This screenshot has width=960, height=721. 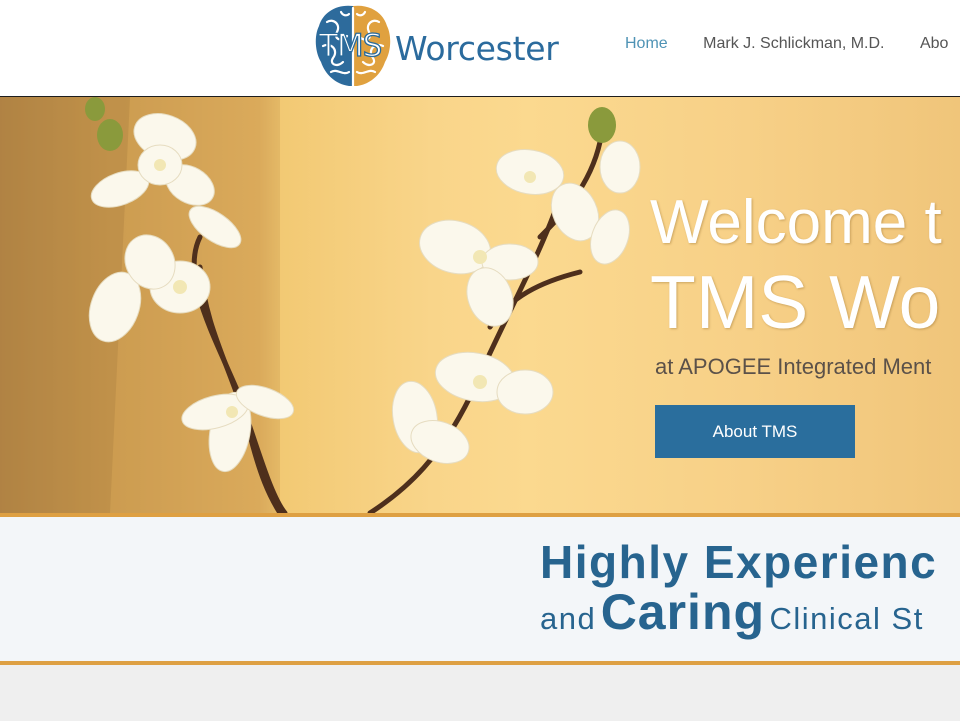 I want to click on band-headline: Highly Experienc, so click(x=739, y=562).